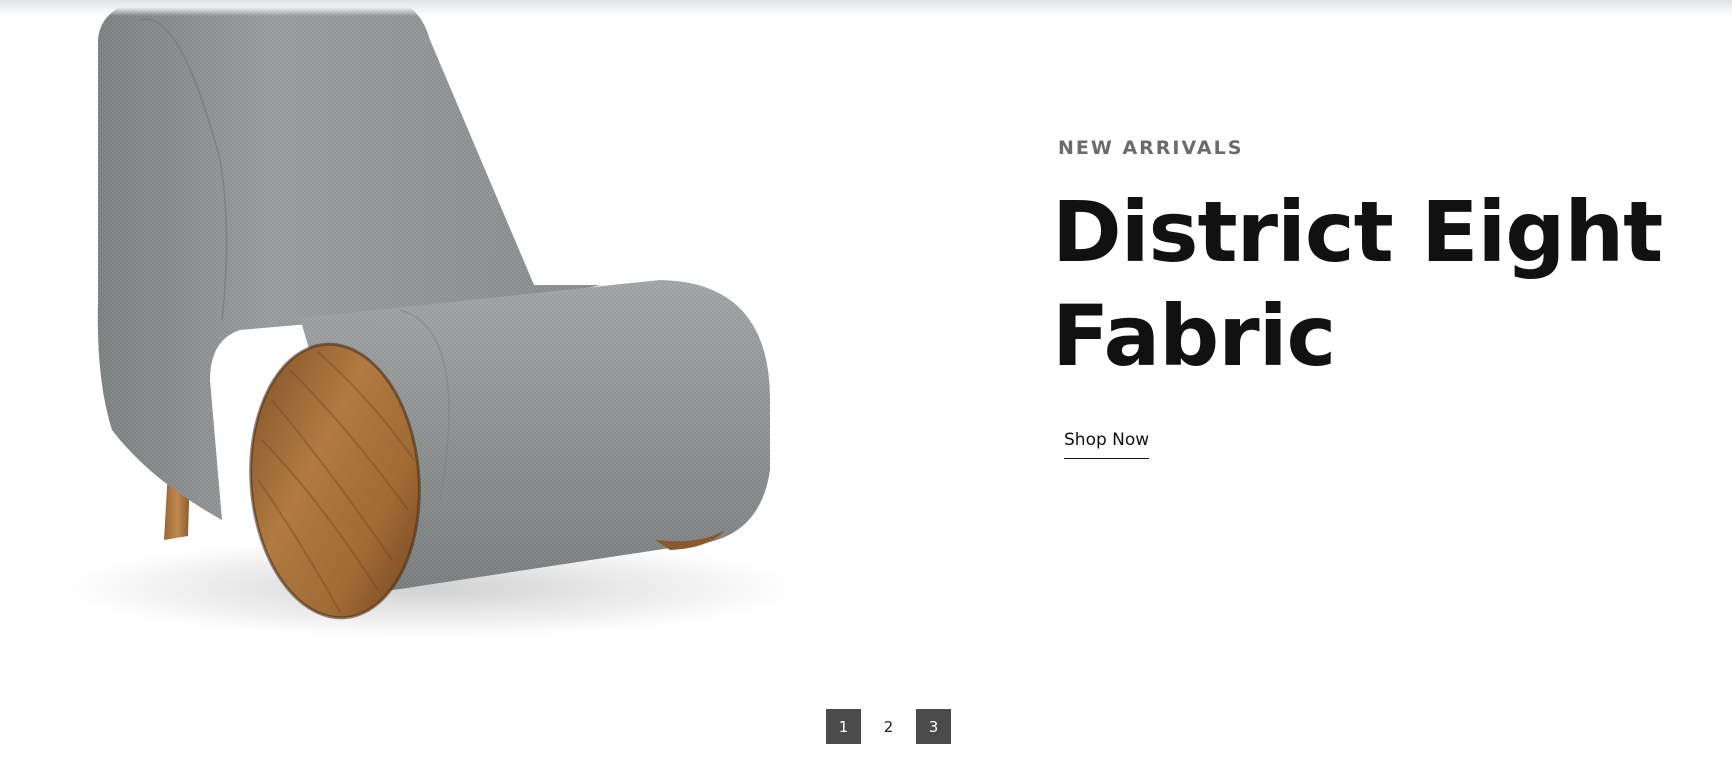 This screenshot has height=761, width=1732. I want to click on eyebrow-label: NEW ARRIVALS, so click(1151, 148).